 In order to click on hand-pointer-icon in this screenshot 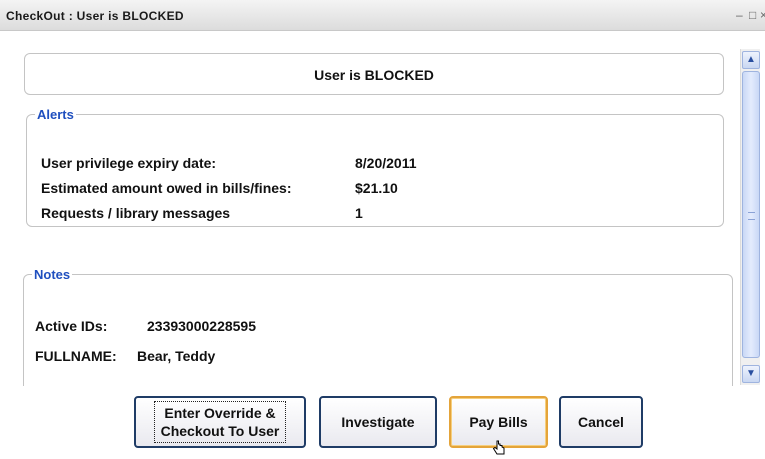, I will do `click(498, 447)`.